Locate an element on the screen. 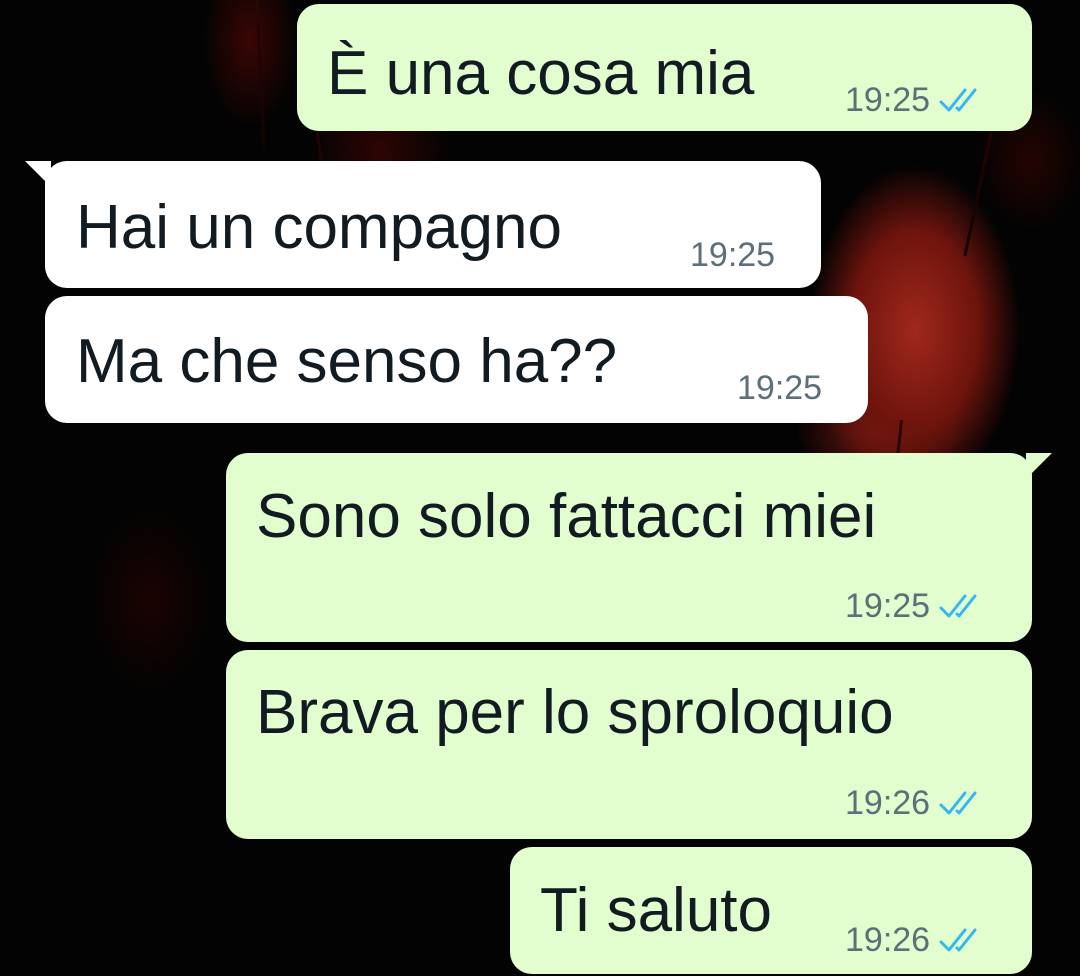  message-text: Hai un compagno is located at coordinates (319, 227).